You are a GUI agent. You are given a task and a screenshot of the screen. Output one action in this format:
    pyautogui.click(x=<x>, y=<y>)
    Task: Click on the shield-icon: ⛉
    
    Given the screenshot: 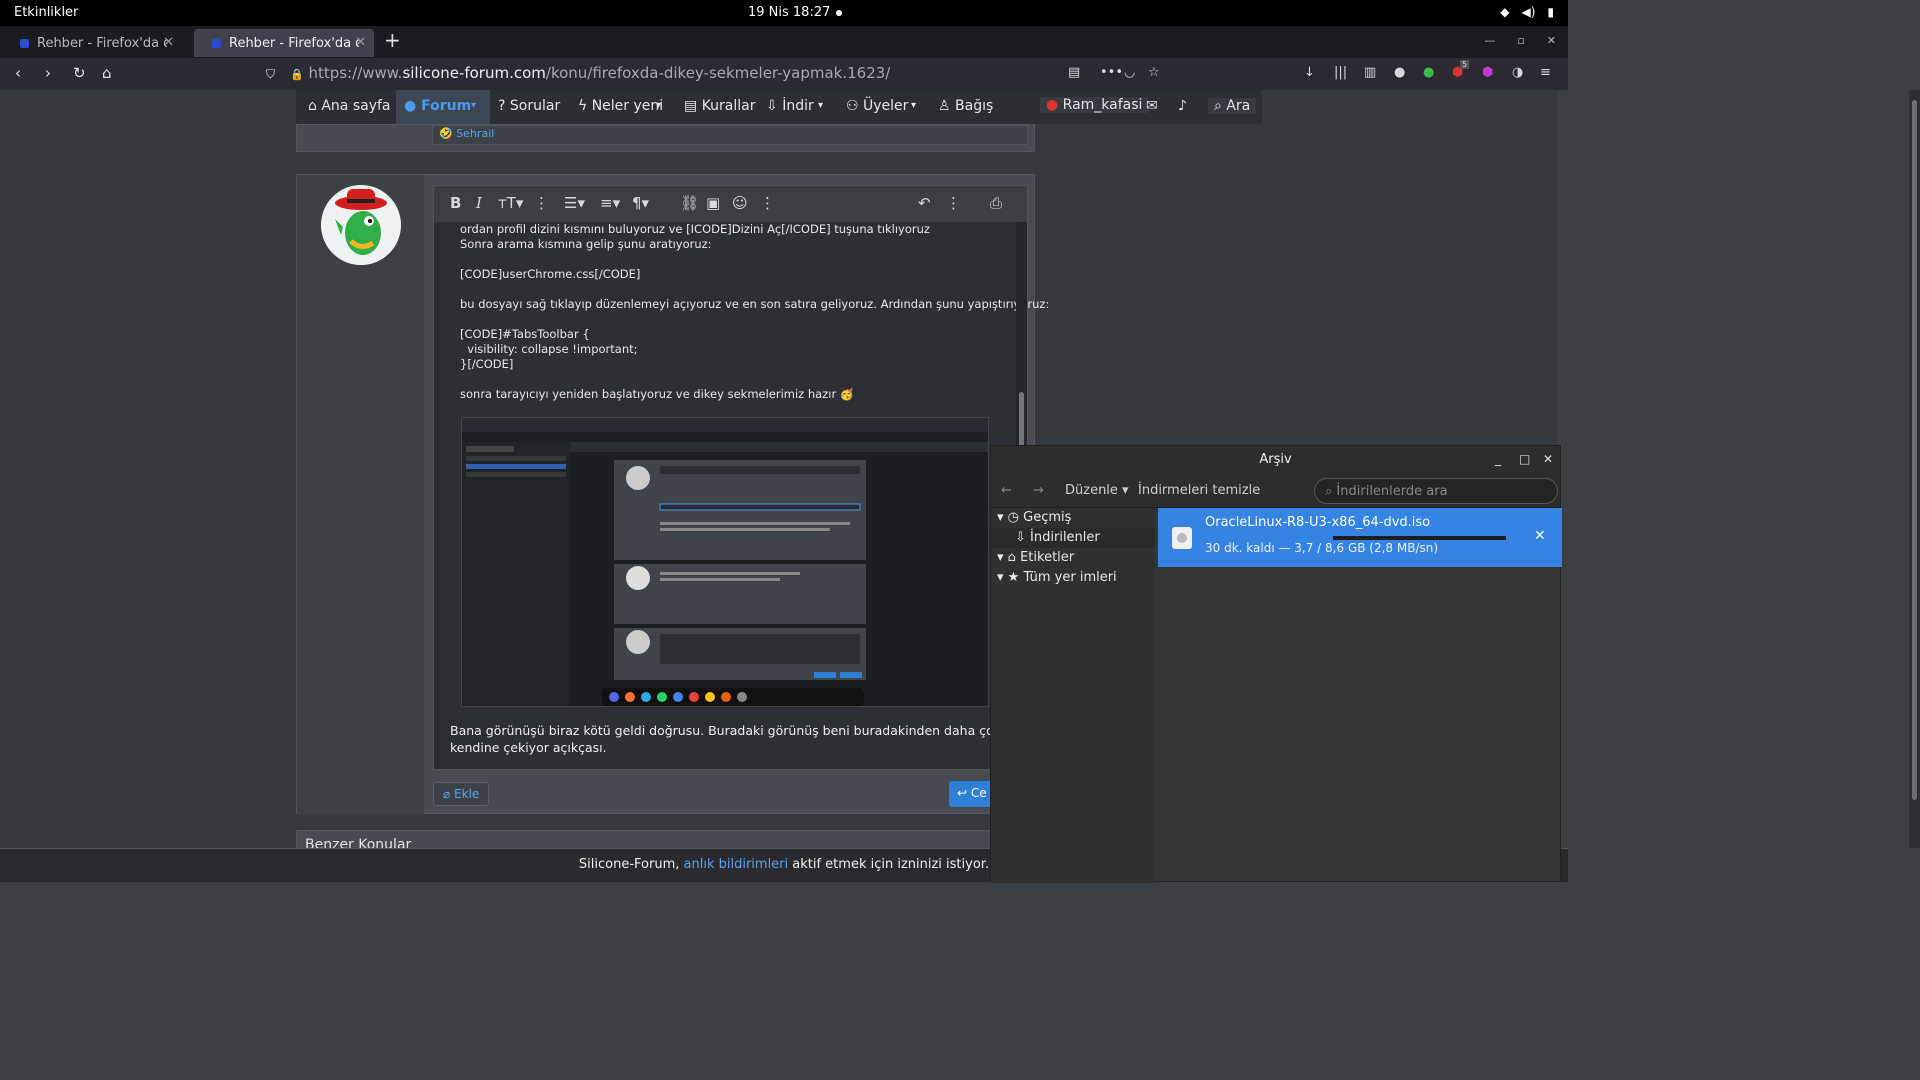 What is the action you would take?
    pyautogui.click(x=270, y=74)
    